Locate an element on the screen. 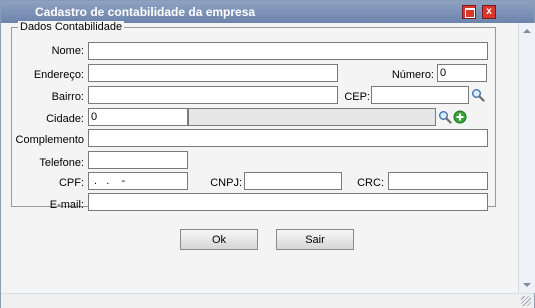 This screenshot has height=308, width=535. cpf-input is located at coordinates (138, 181).